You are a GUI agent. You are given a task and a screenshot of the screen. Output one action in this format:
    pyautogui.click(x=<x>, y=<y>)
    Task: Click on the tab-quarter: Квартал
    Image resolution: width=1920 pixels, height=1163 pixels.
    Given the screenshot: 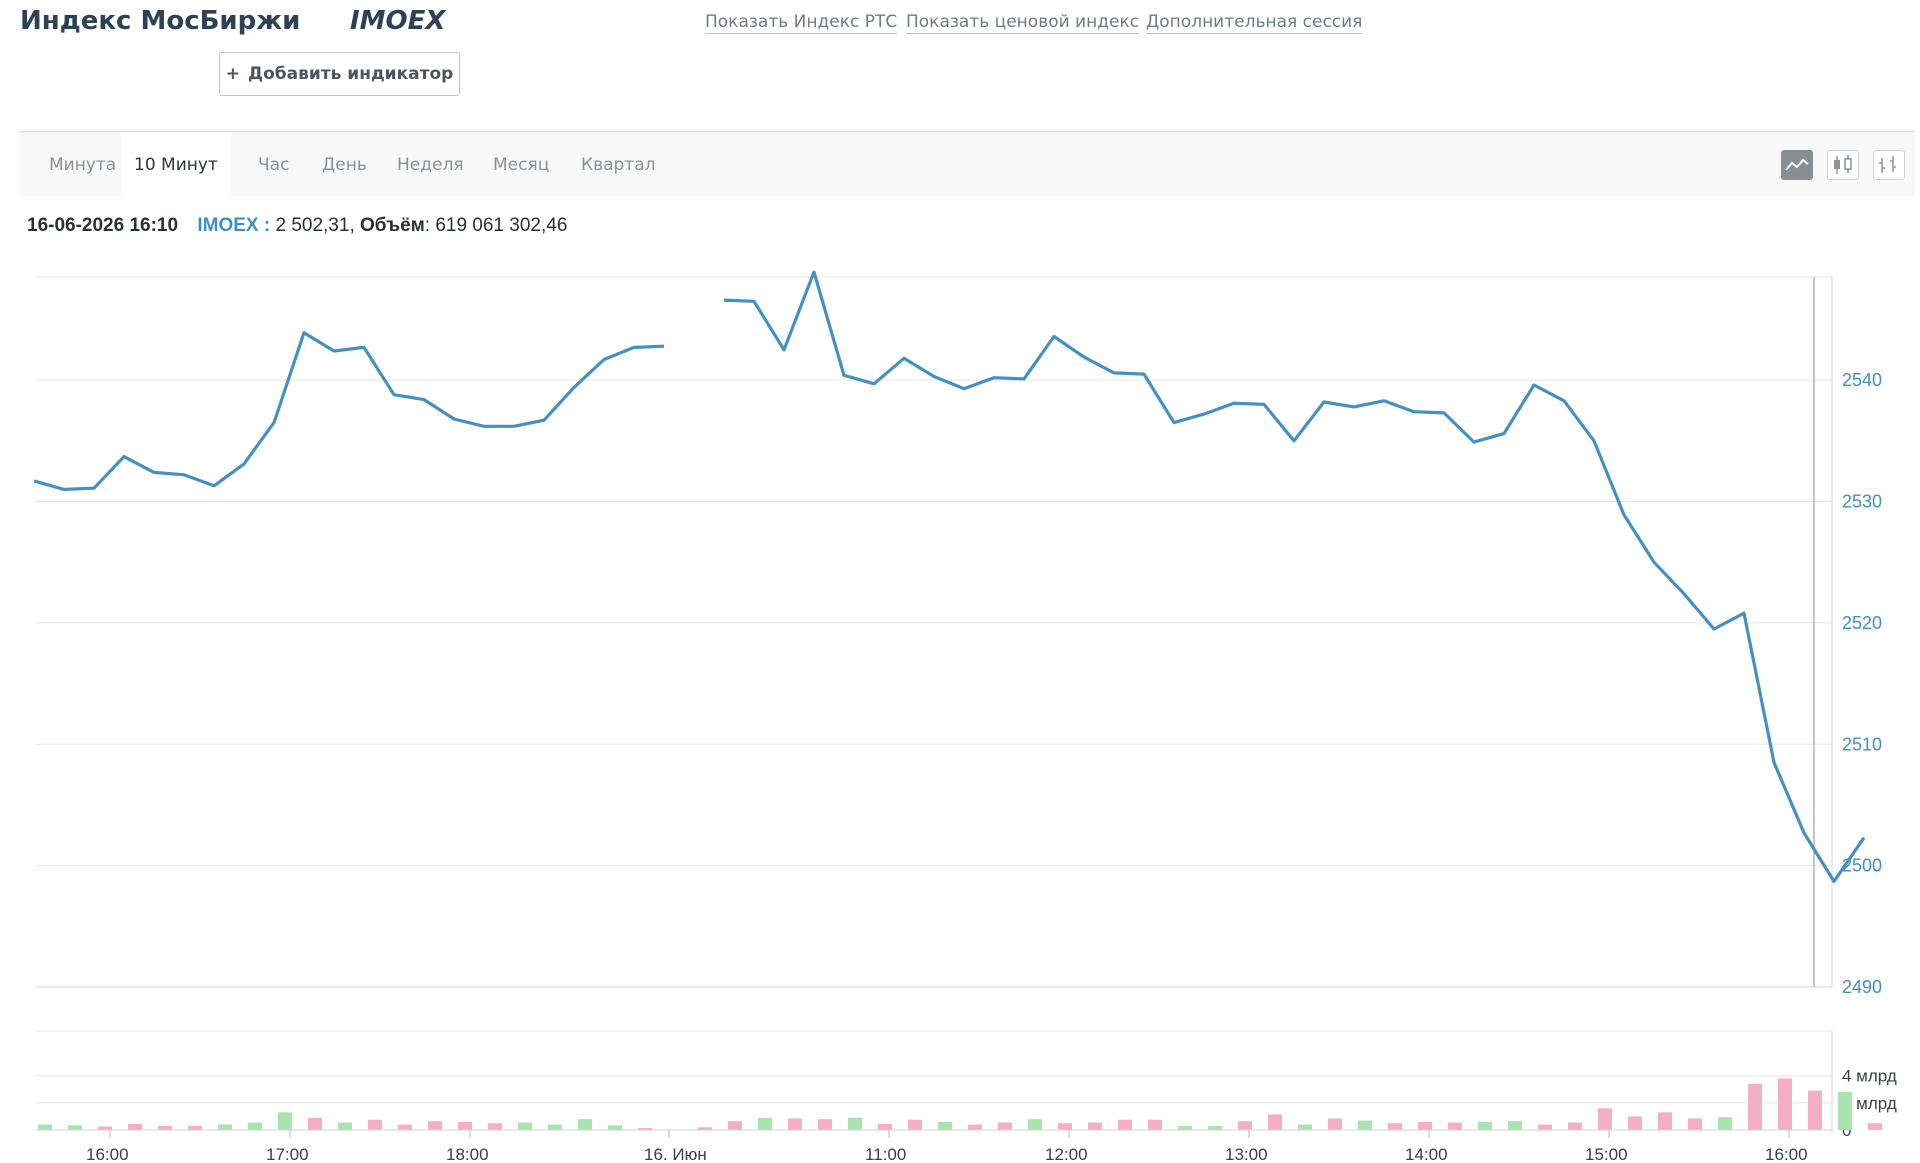 What is the action you would take?
    pyautogui.click(x=618, y=164)
    